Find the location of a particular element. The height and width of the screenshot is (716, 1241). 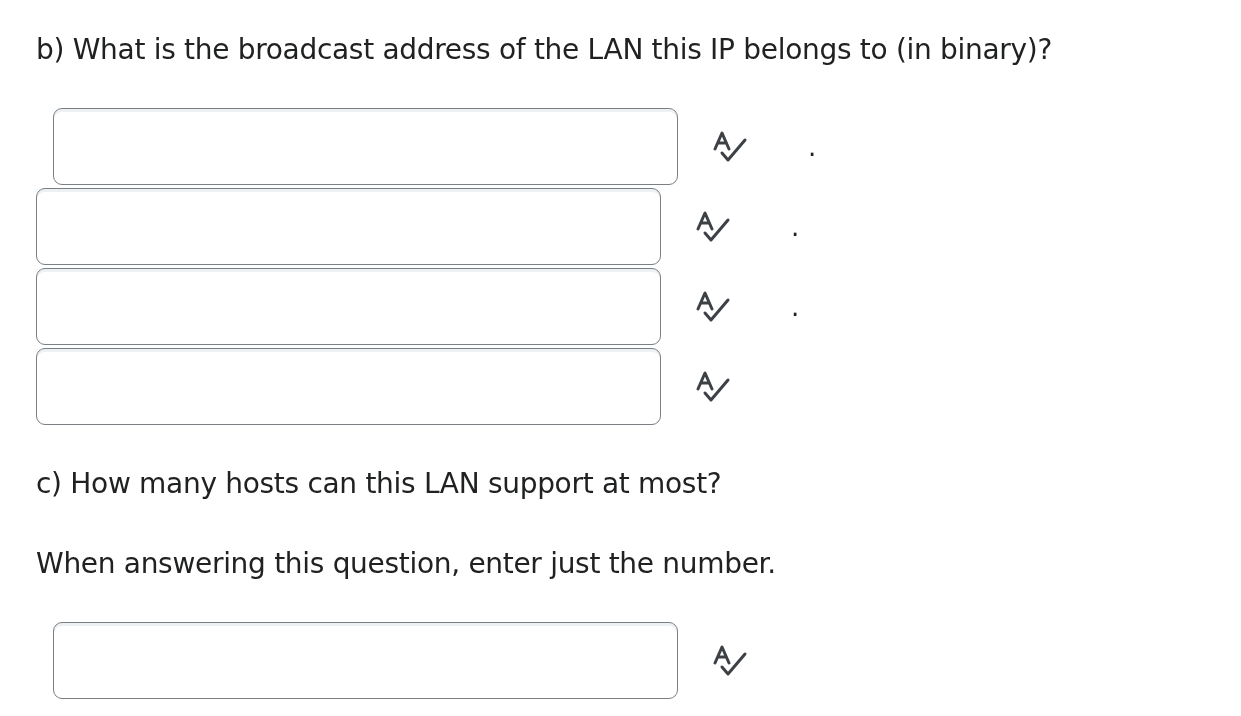

question-text: c) How many hosts can this LAN support at most? is located at coordinates (379, 484).